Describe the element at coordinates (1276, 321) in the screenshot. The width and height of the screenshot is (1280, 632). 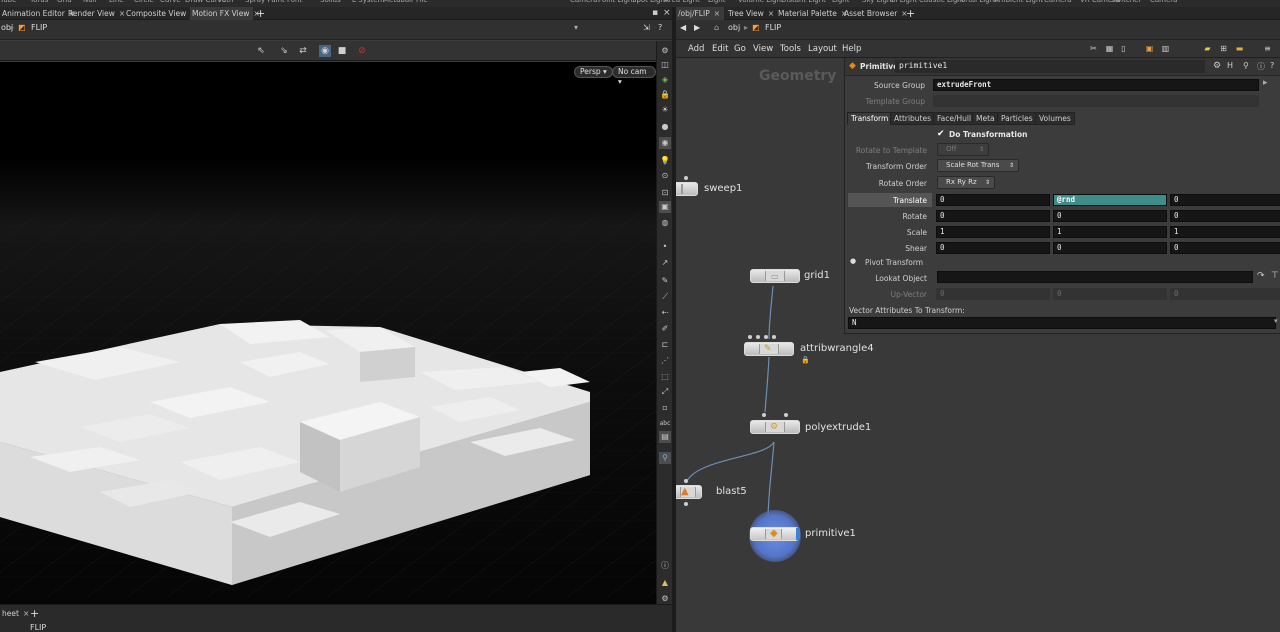
I see `dropdown-icon: ▾` at that location.